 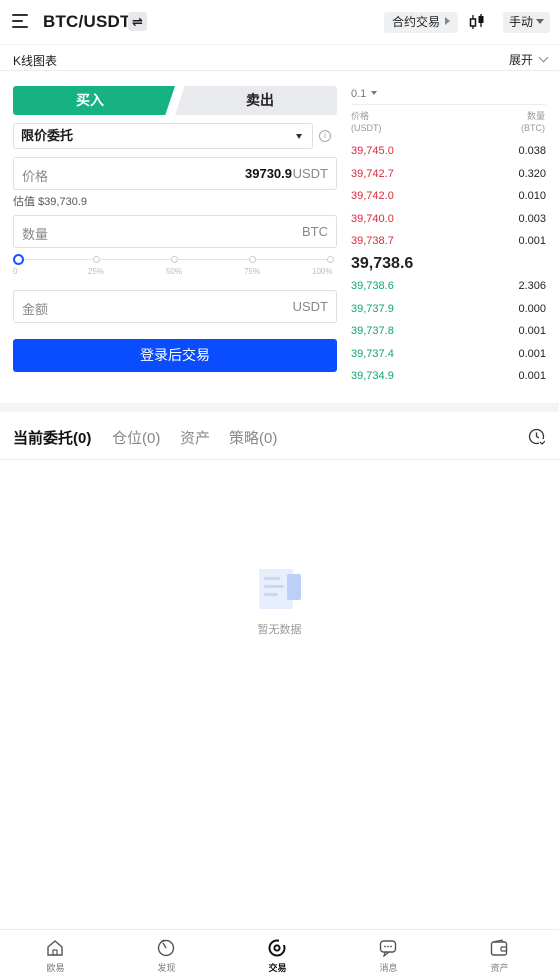 What do you see at coordinates (55, 948) in the screenshot?
I see `home-icon` at bounding box center [55, 948].